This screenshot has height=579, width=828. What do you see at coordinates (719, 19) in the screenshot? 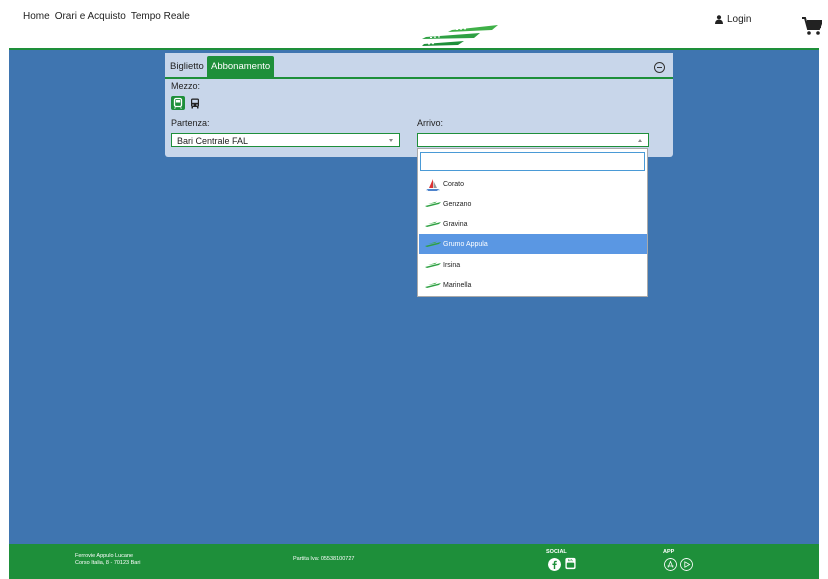
I see `user-icon` at bounding box center [719, 19].